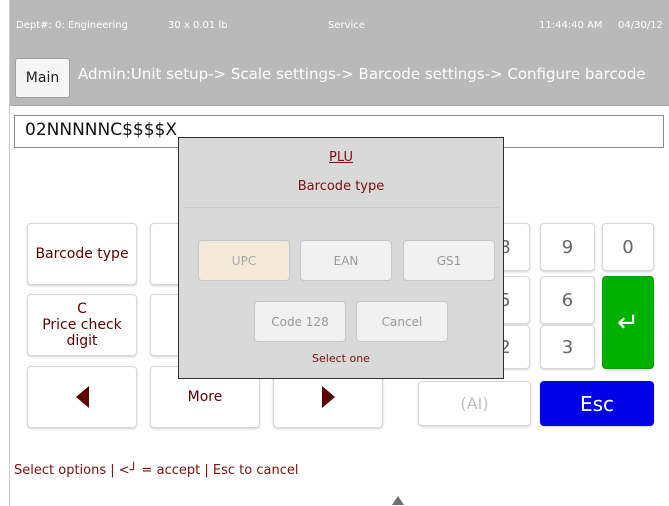 The image size is (669, 506). I want to click on barcode-type-key: Barcode type, so click(82, 254).